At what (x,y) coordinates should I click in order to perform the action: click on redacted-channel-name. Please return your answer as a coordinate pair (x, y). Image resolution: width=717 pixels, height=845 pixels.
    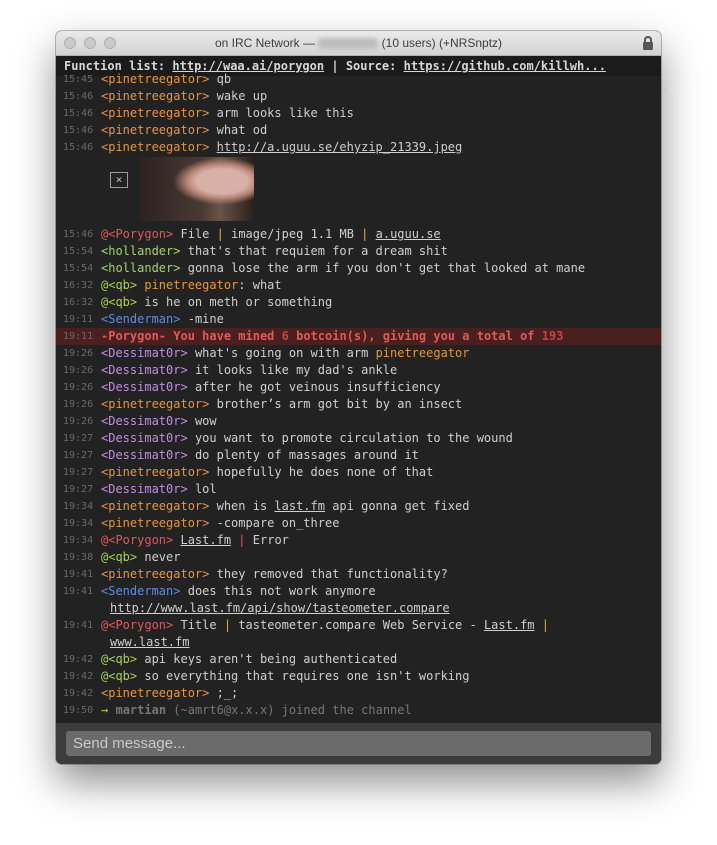
    Looking at the image, I should click on (348, 44).